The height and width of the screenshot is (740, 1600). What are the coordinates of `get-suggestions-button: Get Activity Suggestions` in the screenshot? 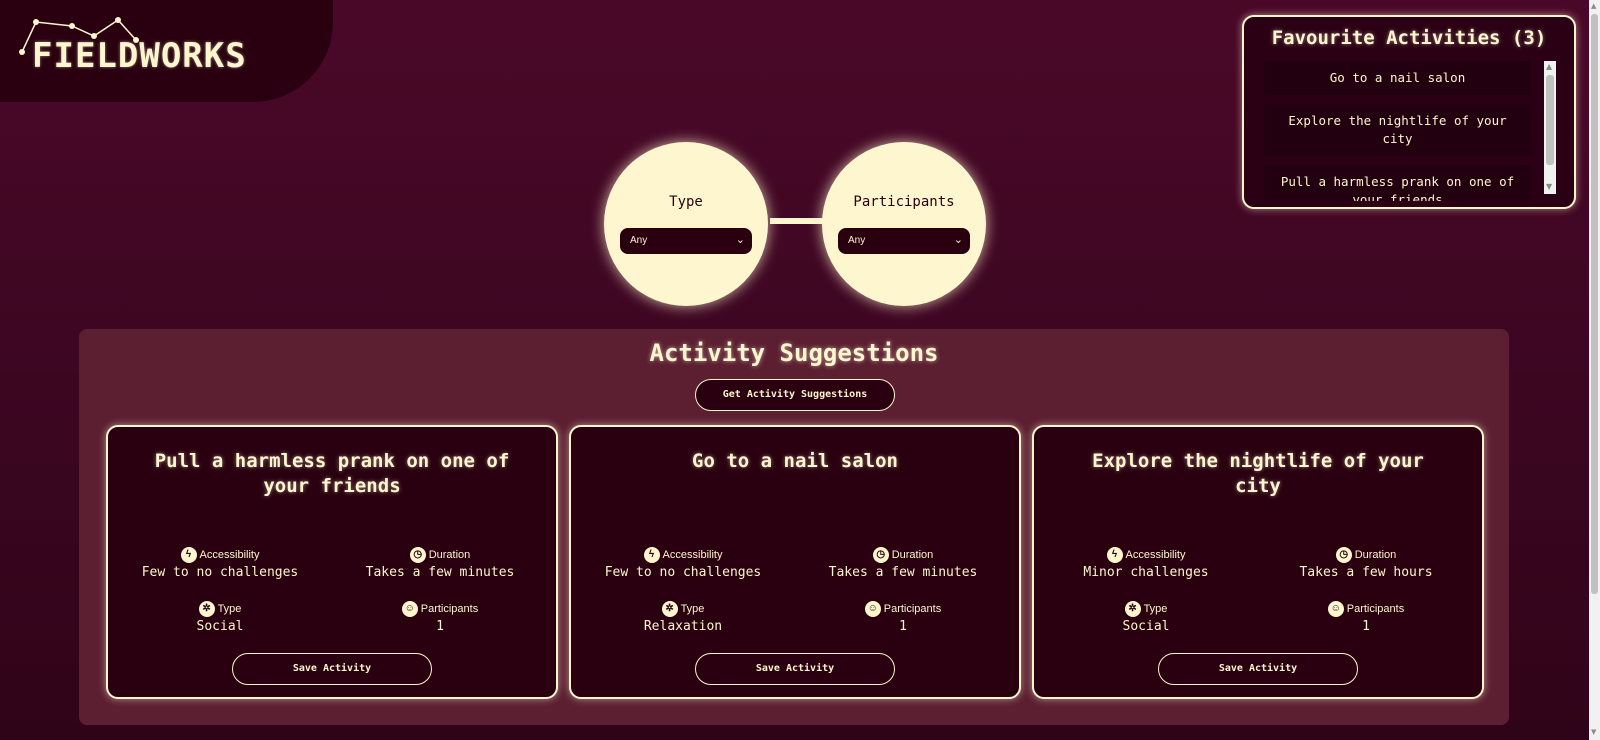 It's located at (795, 395).